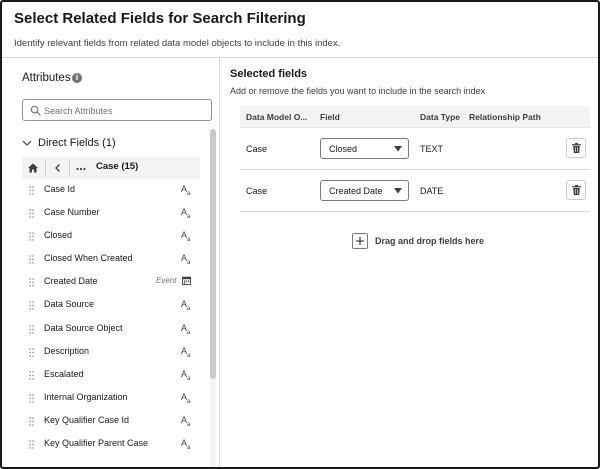 Image resolution: width=600 pixels, height=469 pixels. Describe the element at coordinates (86, 396) in the screenshot. I see `field-label: Internal Organization` at that location.